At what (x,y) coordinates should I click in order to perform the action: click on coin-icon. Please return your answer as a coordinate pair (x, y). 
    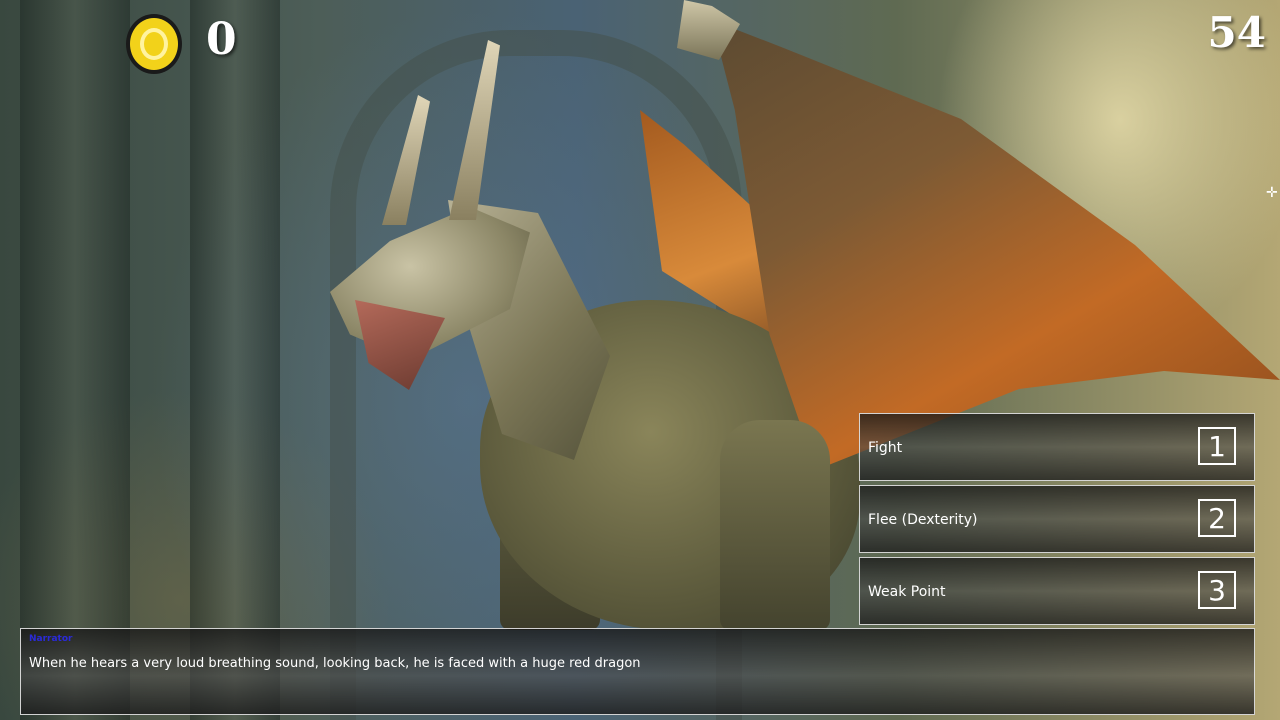
    Looking at the image, I should click on (154, 44).